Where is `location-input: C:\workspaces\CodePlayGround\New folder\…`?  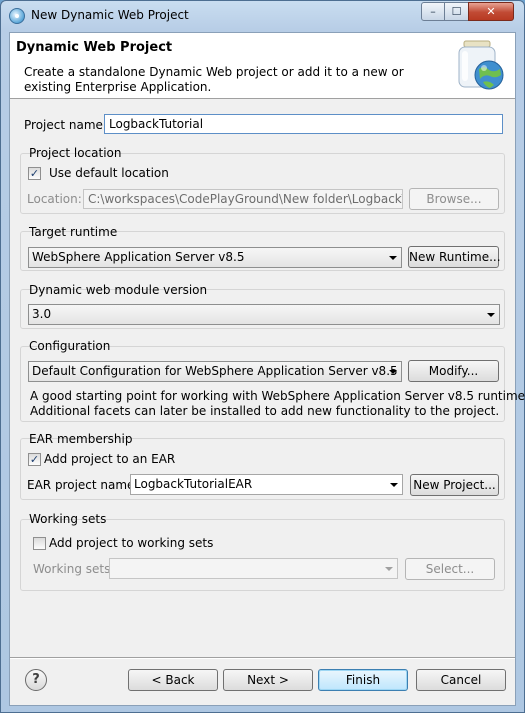 location-input: C:\workspaces\CodePlayGround\New folder\… is located at coordinates (243, 199).